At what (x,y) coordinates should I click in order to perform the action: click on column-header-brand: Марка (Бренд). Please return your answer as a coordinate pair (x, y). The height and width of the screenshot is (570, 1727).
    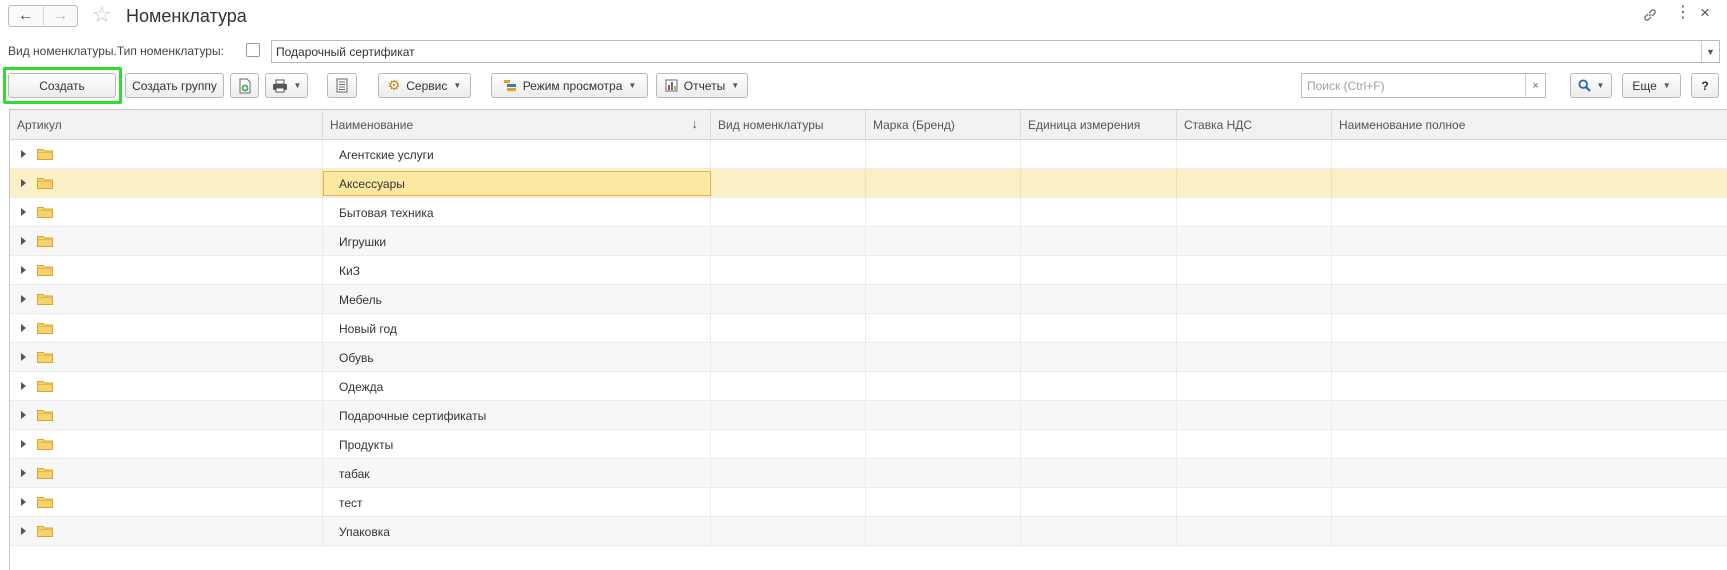
    Looking at the image, I should click on (943, 124).